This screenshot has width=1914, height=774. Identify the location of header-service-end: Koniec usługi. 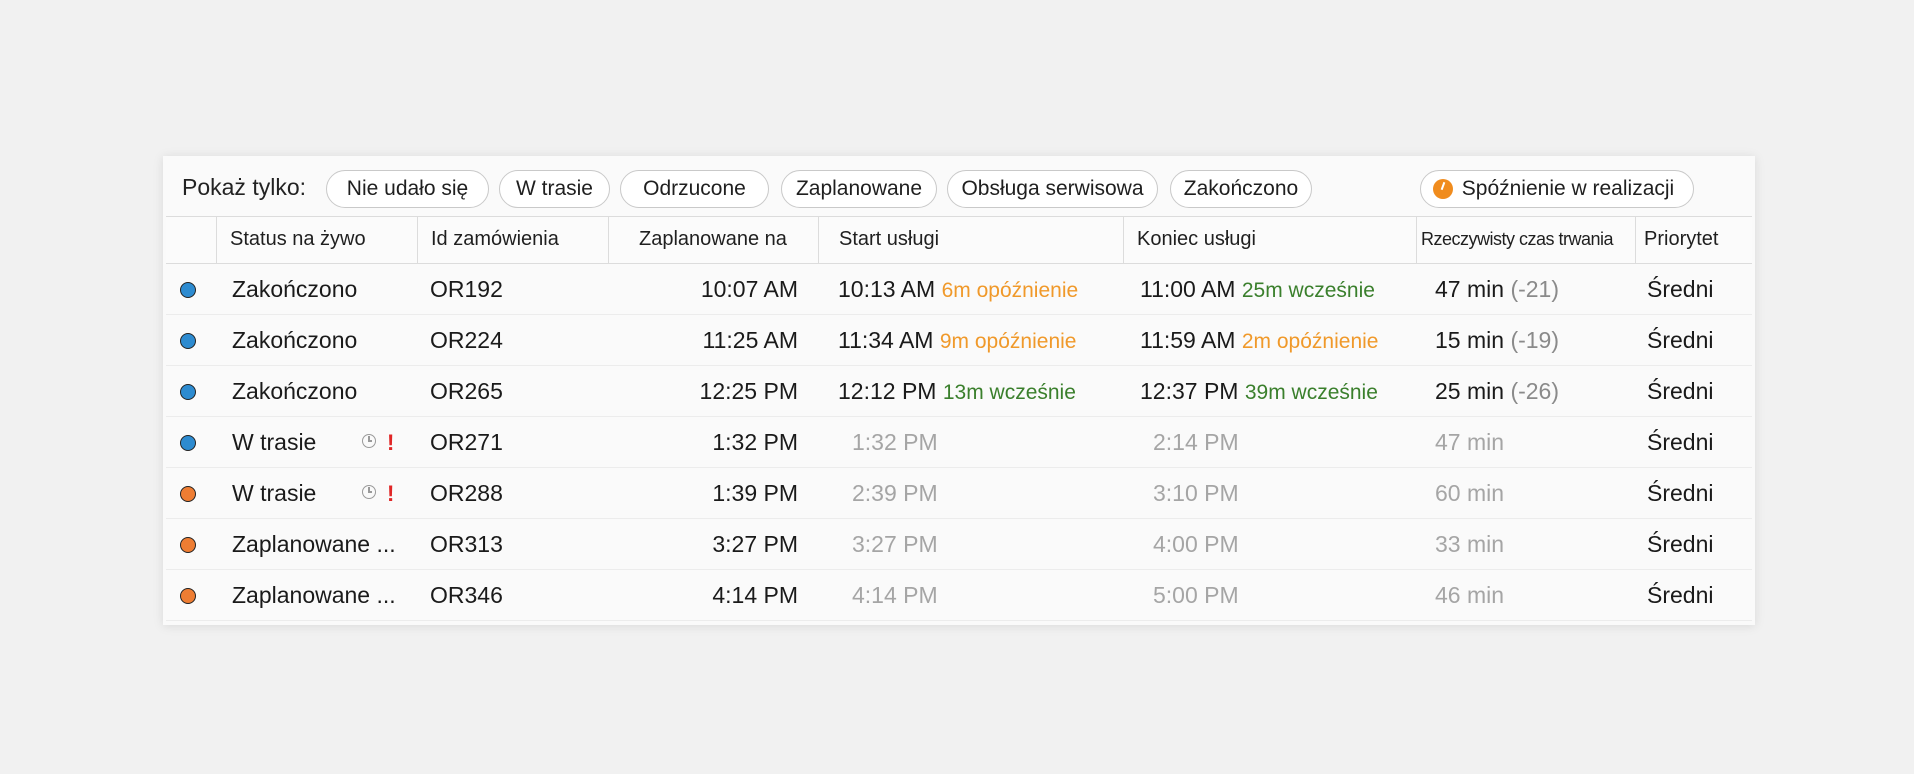
(1269, 240).